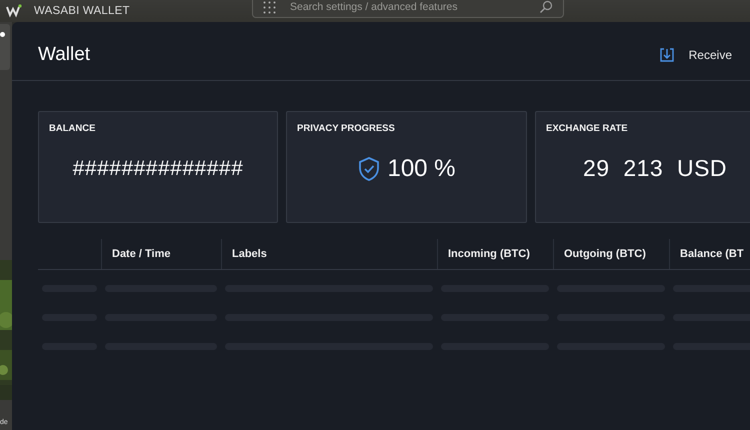  What do you see at coordinates (346, 128) in the screenshot?
I see `card-title: PRIVACY PROGRESS` at bounding box center [346, 128].